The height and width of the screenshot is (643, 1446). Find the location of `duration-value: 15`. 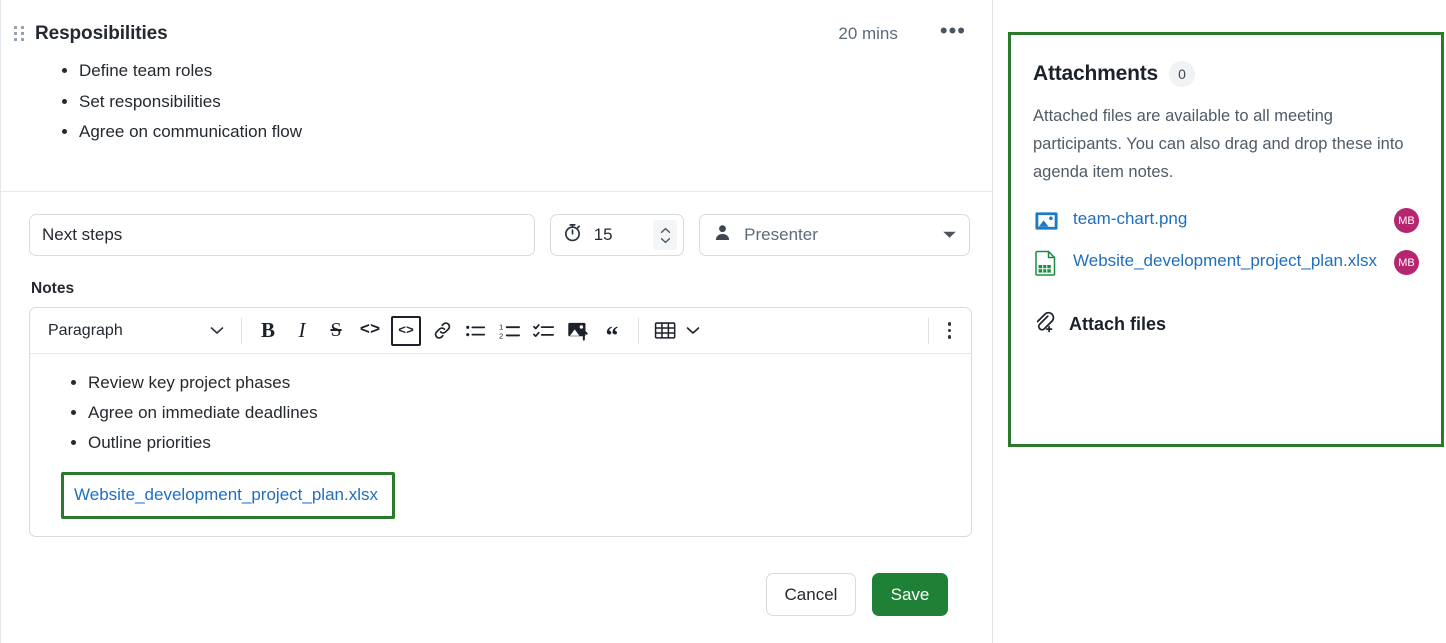

duration-value: 15 is located at coordinates (603, 234).